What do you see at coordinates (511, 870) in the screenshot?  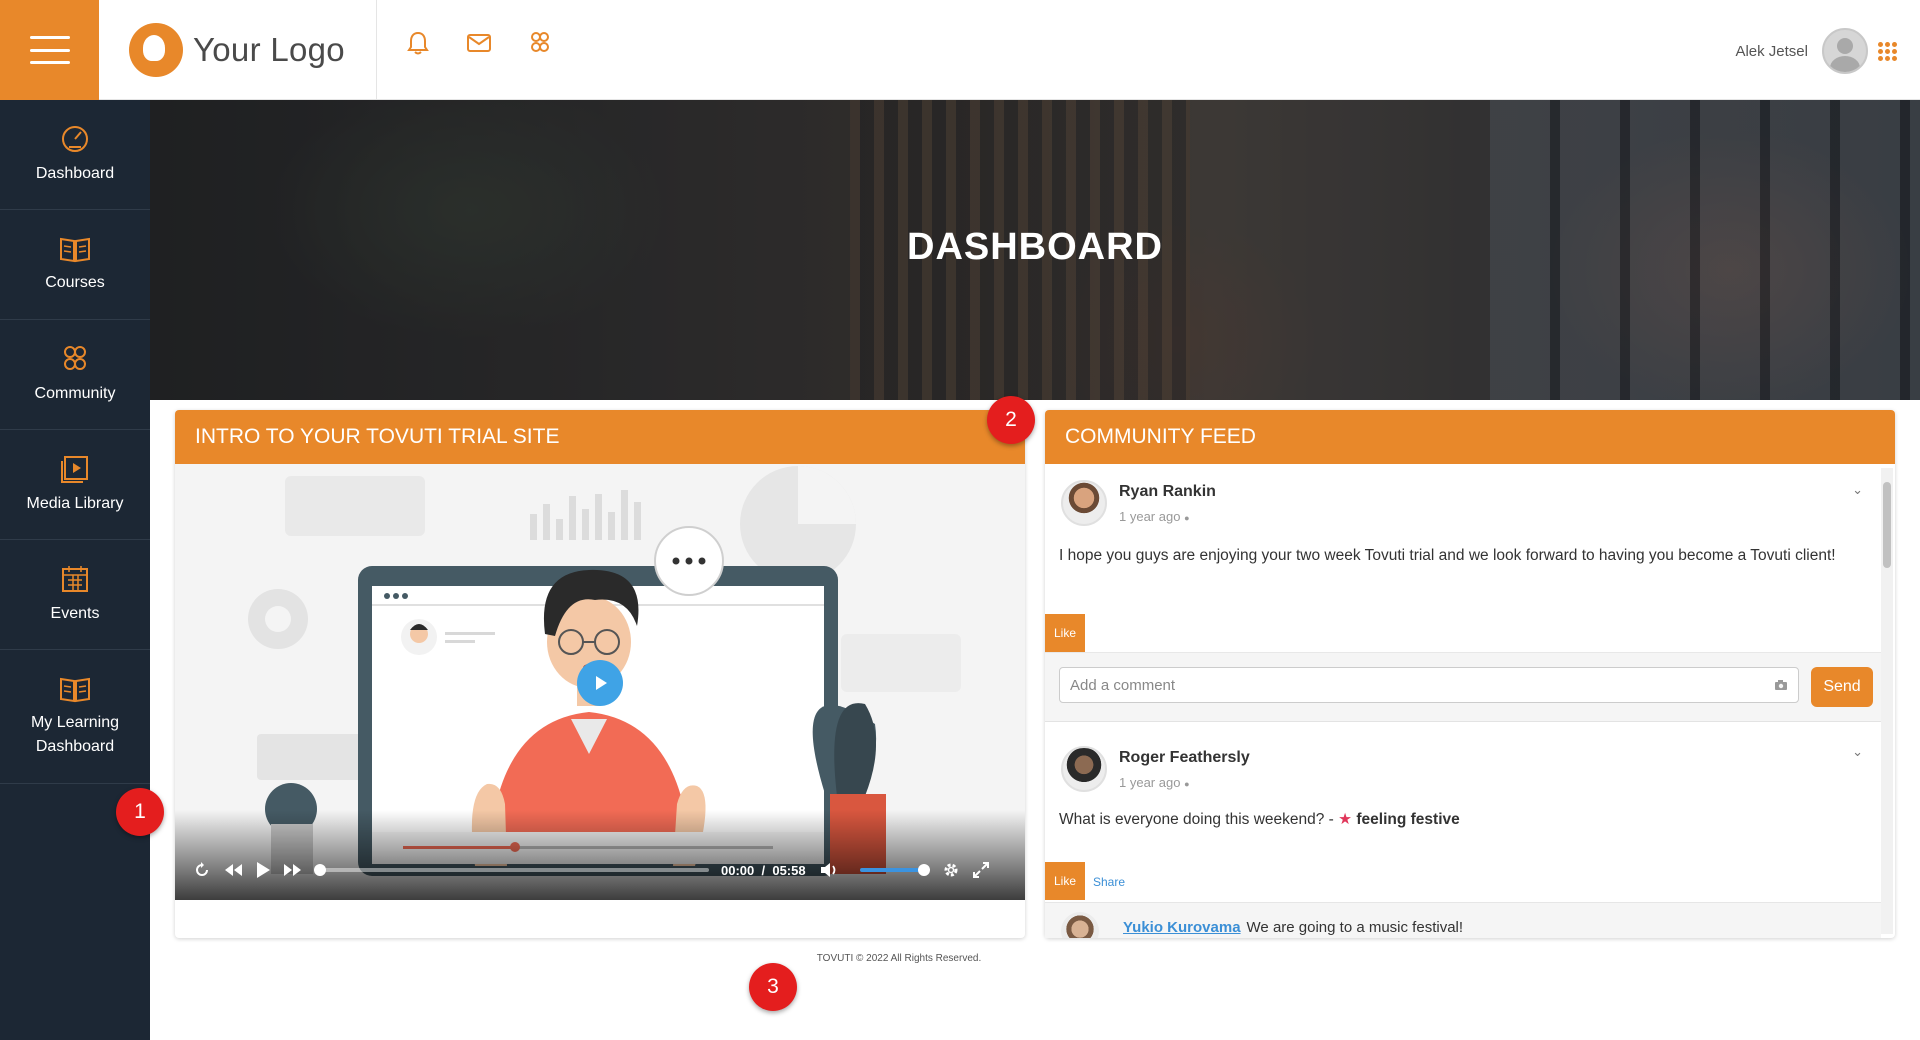 I see `video-progress-bar` at bounding box center [511, 870].